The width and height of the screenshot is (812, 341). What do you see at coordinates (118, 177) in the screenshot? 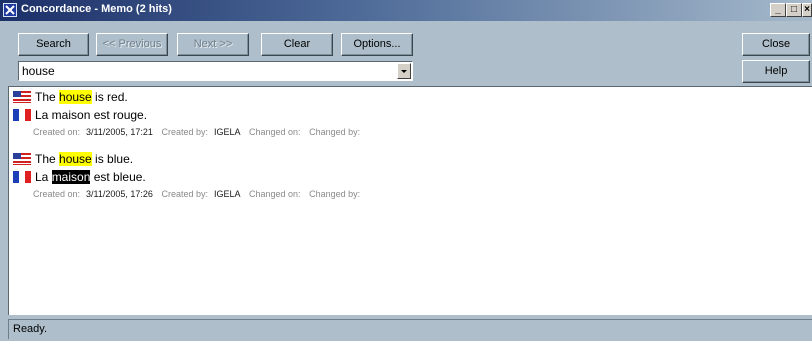
I see `target-text: est bleue.` at bounding box center [118, 177].